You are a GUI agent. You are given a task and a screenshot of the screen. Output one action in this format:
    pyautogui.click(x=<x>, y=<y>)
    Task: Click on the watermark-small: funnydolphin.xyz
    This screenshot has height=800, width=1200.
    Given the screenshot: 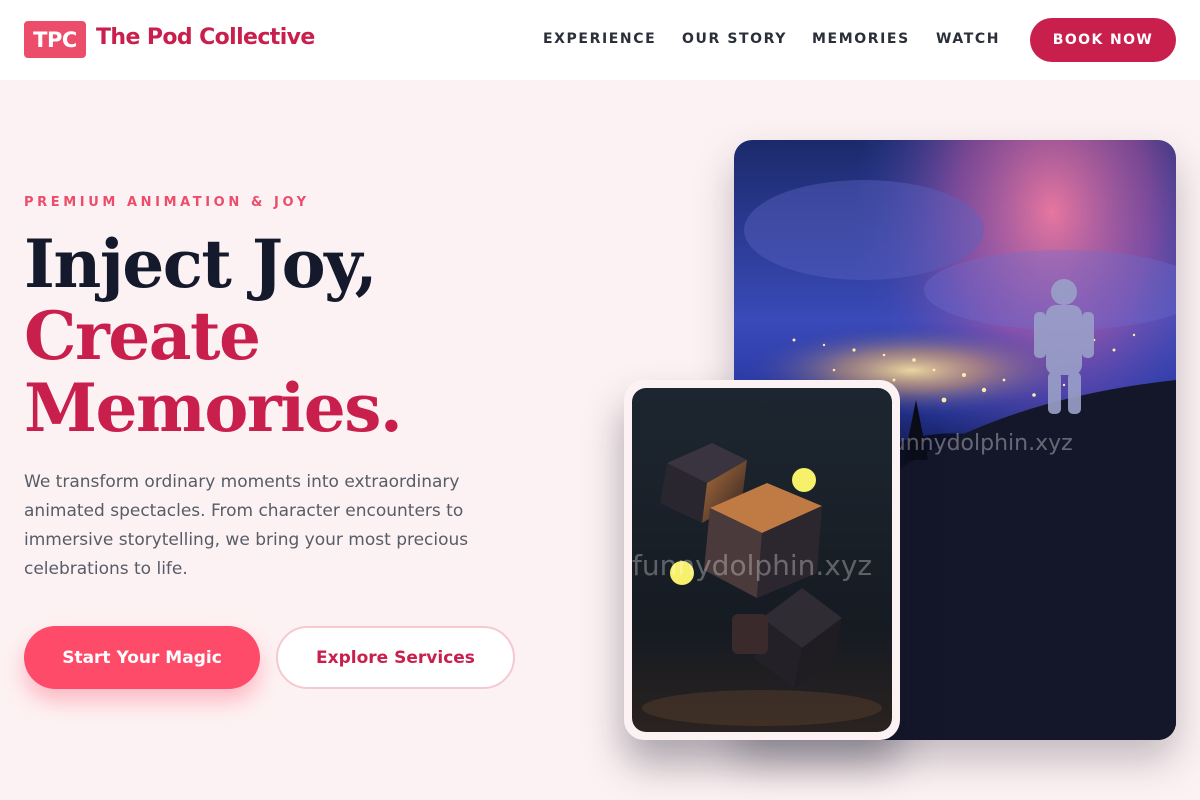 What is the action you would take?
    pyautogui.click(x=752, y=565)
    